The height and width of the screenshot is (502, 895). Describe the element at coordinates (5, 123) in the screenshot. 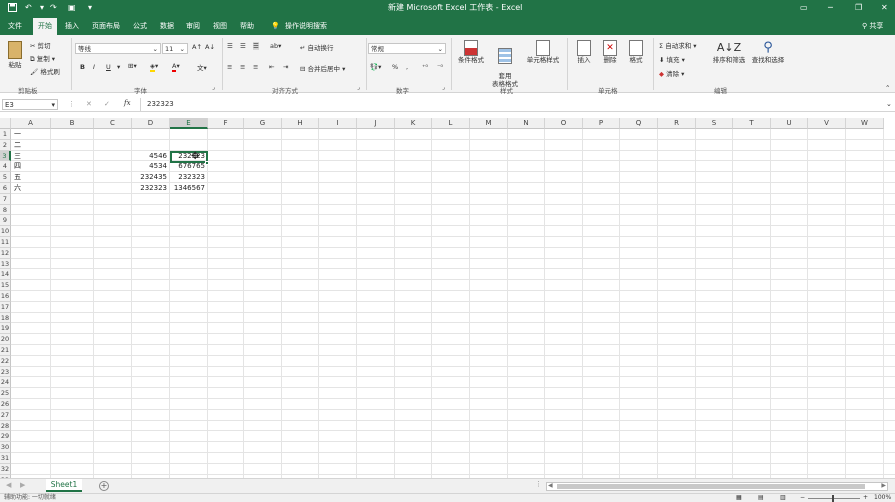

I see `select-all-corner` at that location.